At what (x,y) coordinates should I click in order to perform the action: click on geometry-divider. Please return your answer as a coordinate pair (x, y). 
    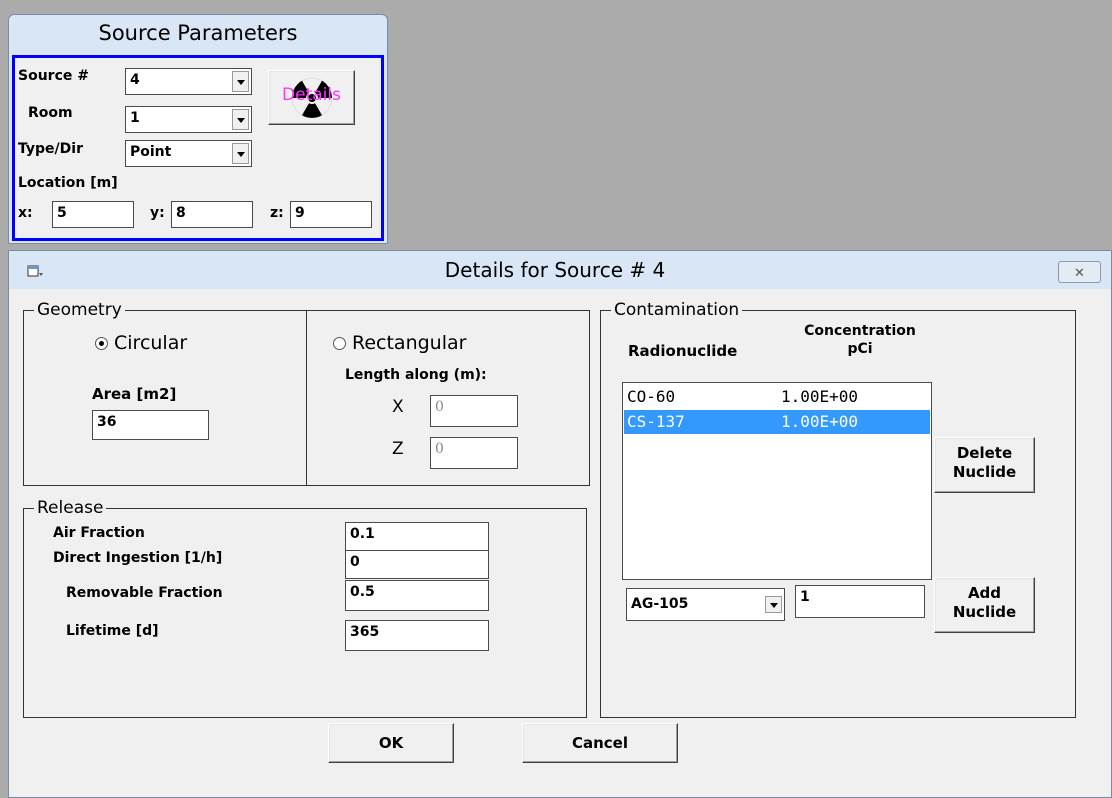
    Looking at the image, I should click on (306, 398).